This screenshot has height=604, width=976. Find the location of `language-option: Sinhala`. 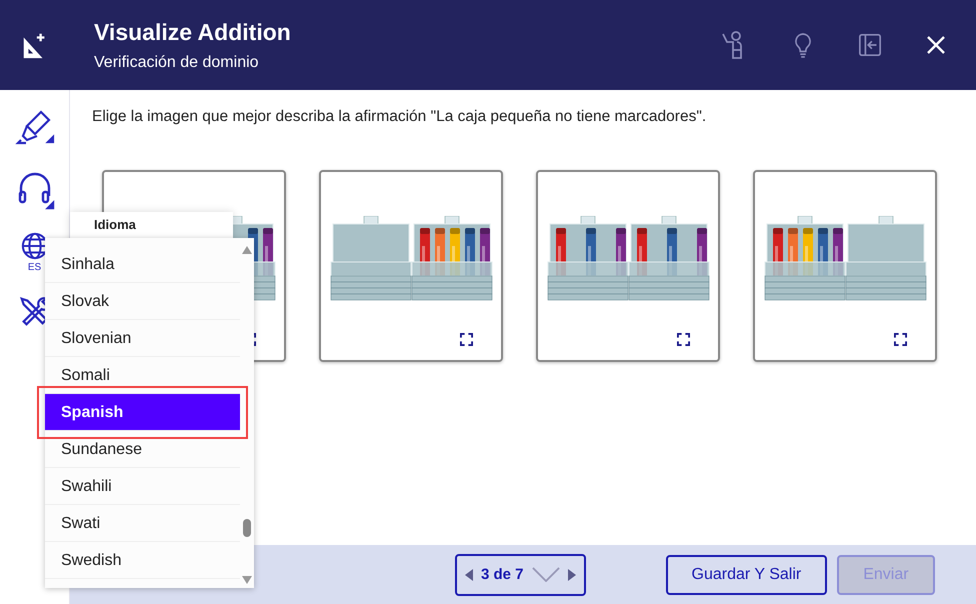

language-option: Sinhala is located at coordinates (142, 264).